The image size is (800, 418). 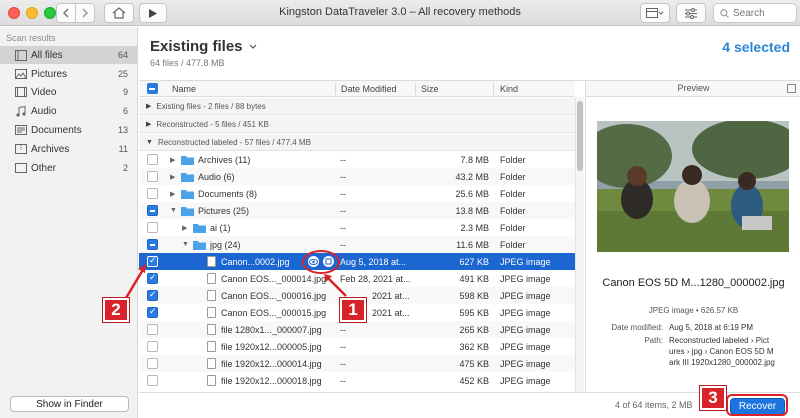 What do you see at coordinates (85, 13) in the screenshot?
I see `forward-button` at bounding box center [85, 13].